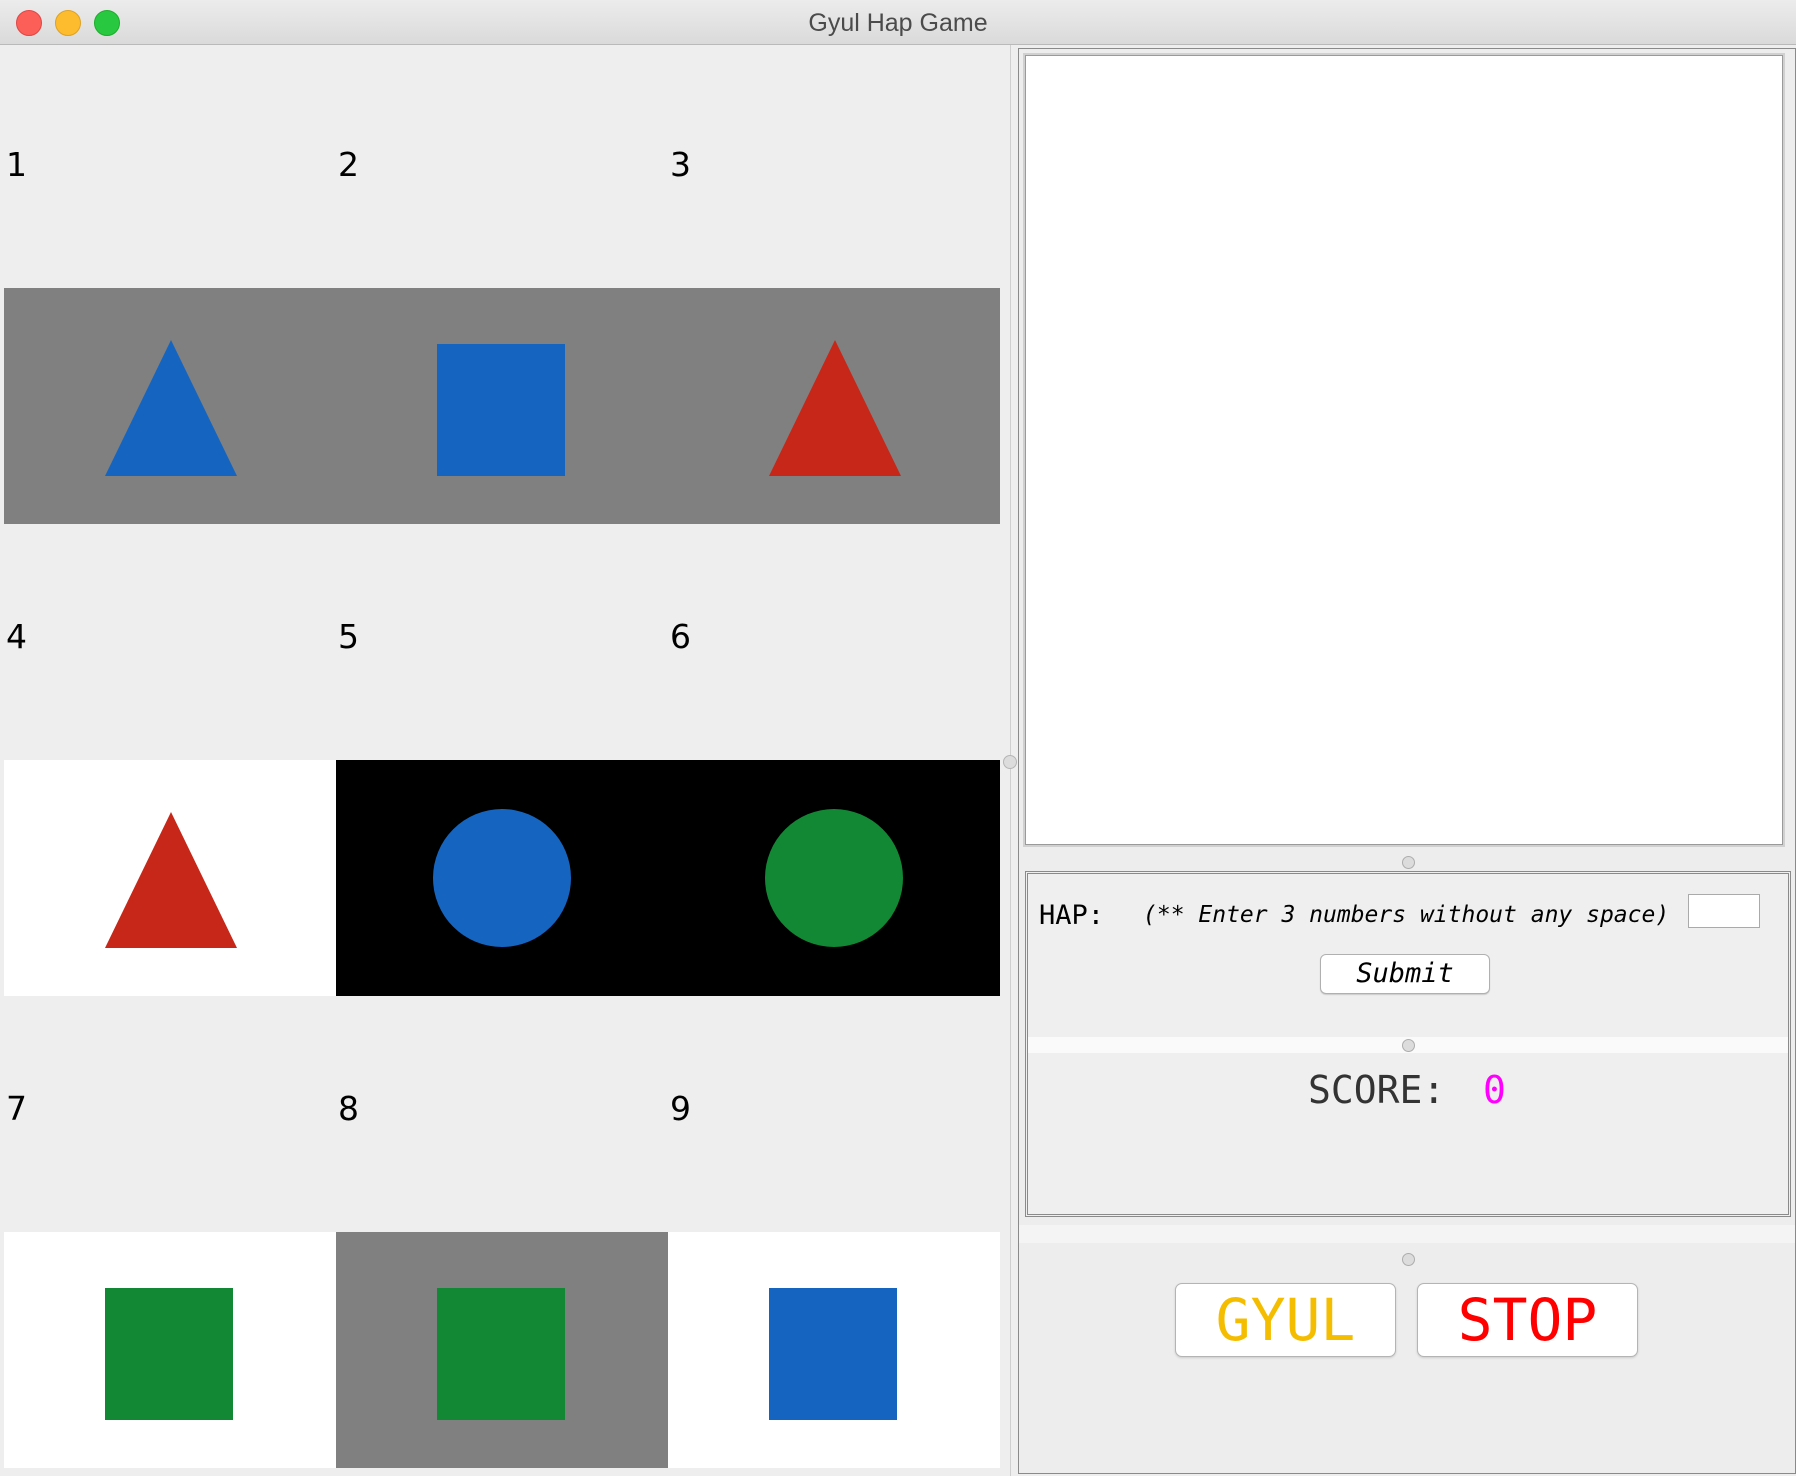 Image resolution: width=1796 pixels, height=1476 pixels. I want to click on splitter-handle-top, so click(1408, 862).